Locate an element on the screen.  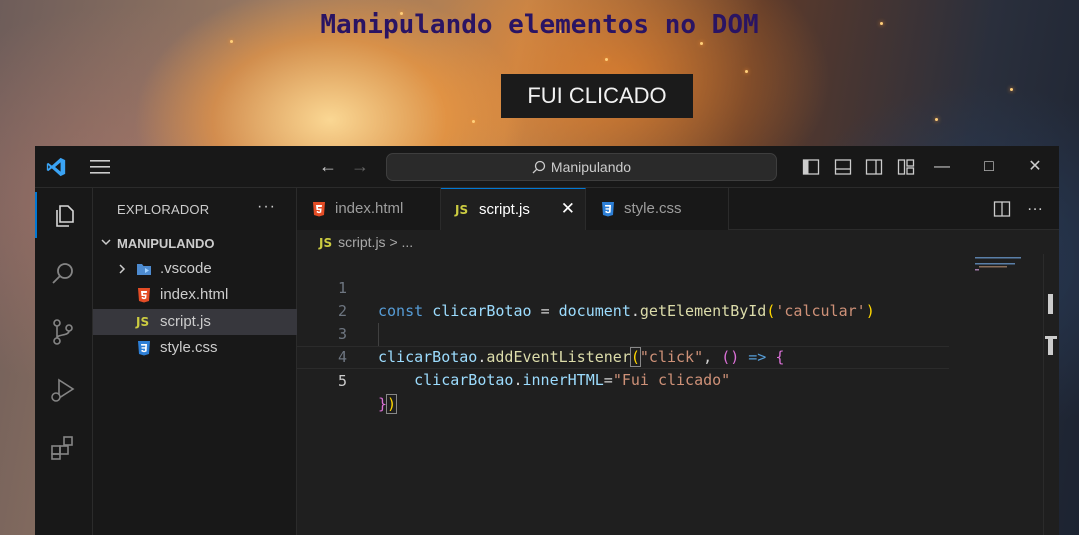
vscode-folder-icon is located at coordinates (144, 269).